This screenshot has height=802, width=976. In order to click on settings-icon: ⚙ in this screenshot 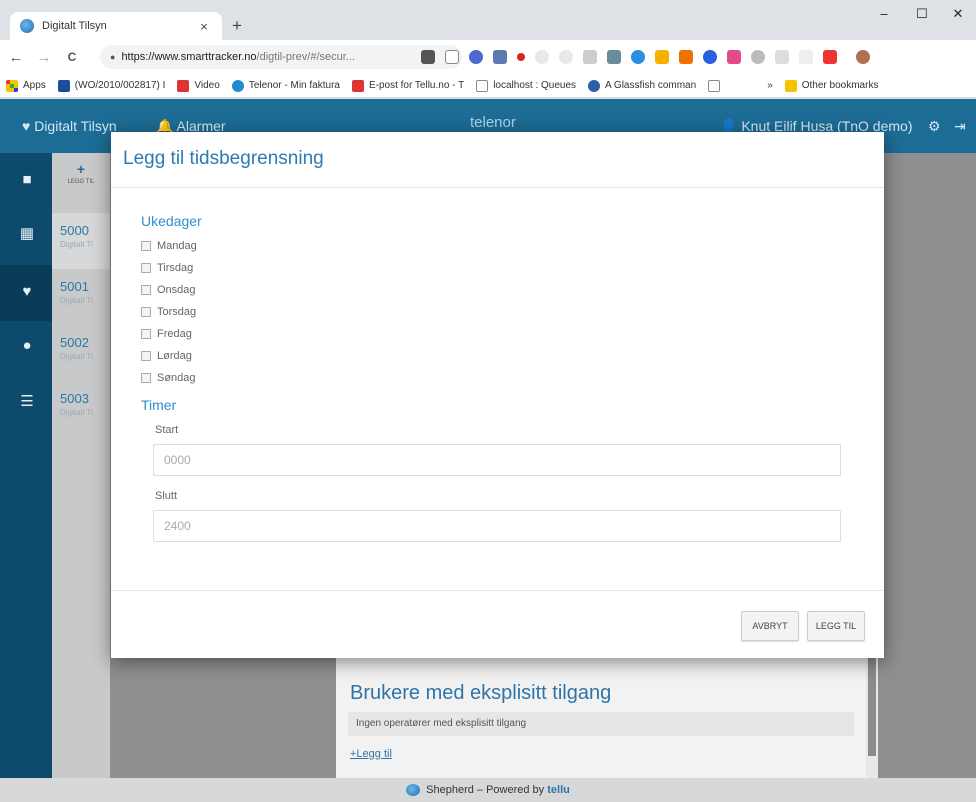, I will do `click(934, 126)`.